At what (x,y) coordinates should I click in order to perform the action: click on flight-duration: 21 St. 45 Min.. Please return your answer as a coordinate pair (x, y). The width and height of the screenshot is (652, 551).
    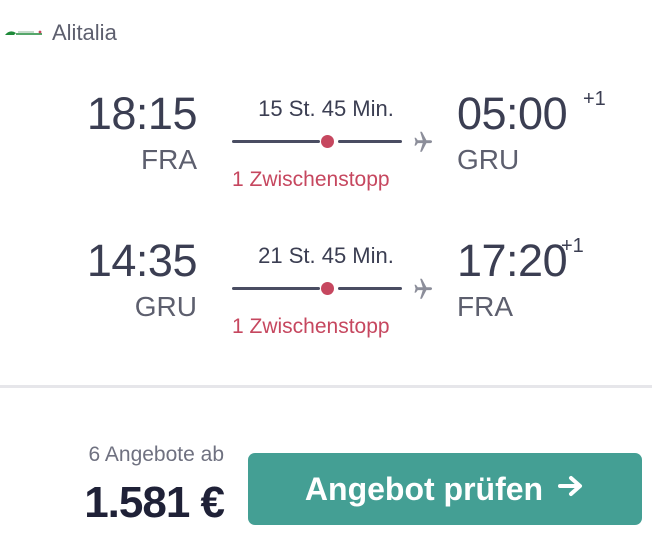
    Looking at the image, I should click on (326, 255).